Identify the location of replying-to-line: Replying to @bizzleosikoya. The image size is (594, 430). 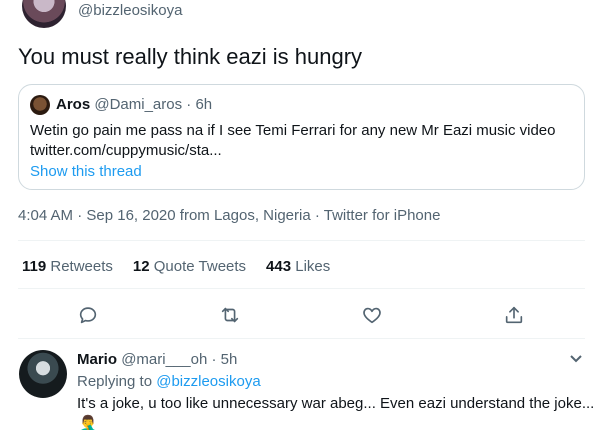
(169, 381).